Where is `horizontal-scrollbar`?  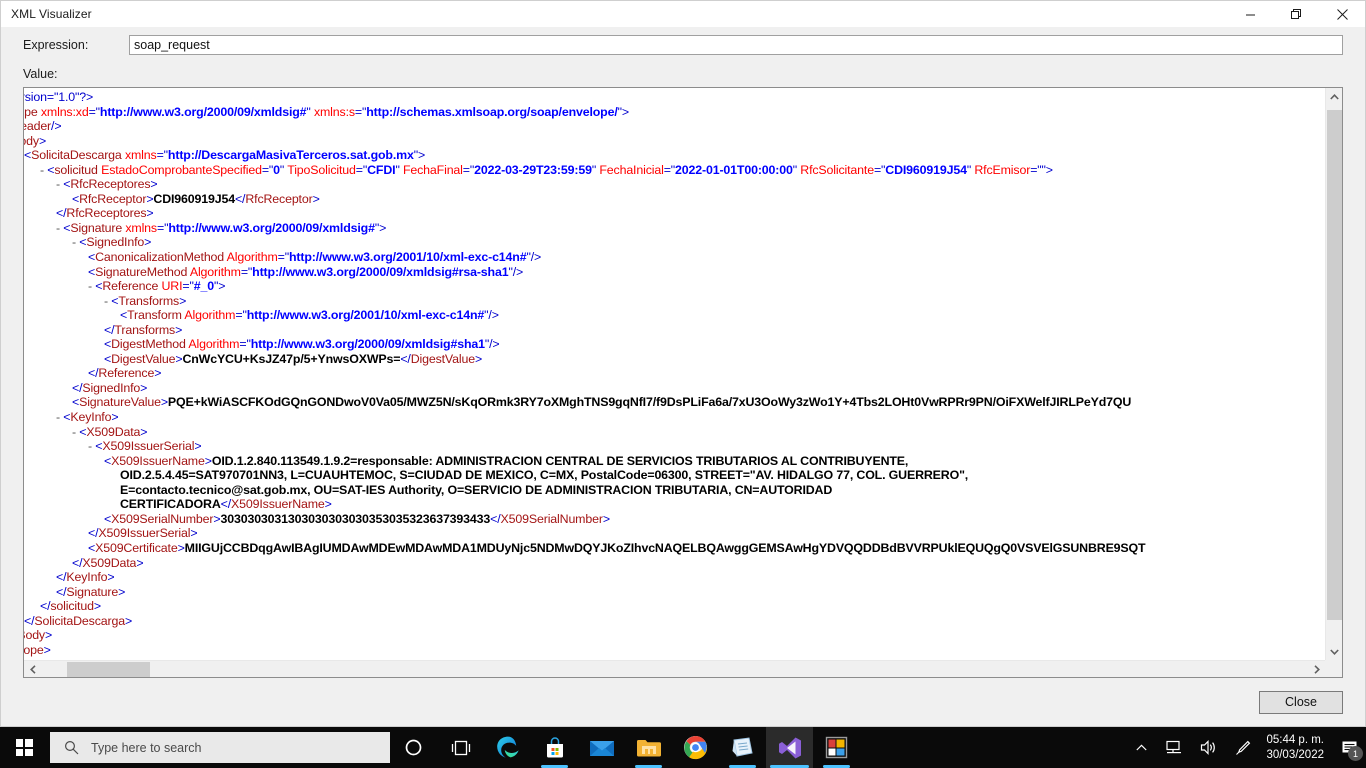
horizontal-scrollbar is located at coordinates (674, 668).